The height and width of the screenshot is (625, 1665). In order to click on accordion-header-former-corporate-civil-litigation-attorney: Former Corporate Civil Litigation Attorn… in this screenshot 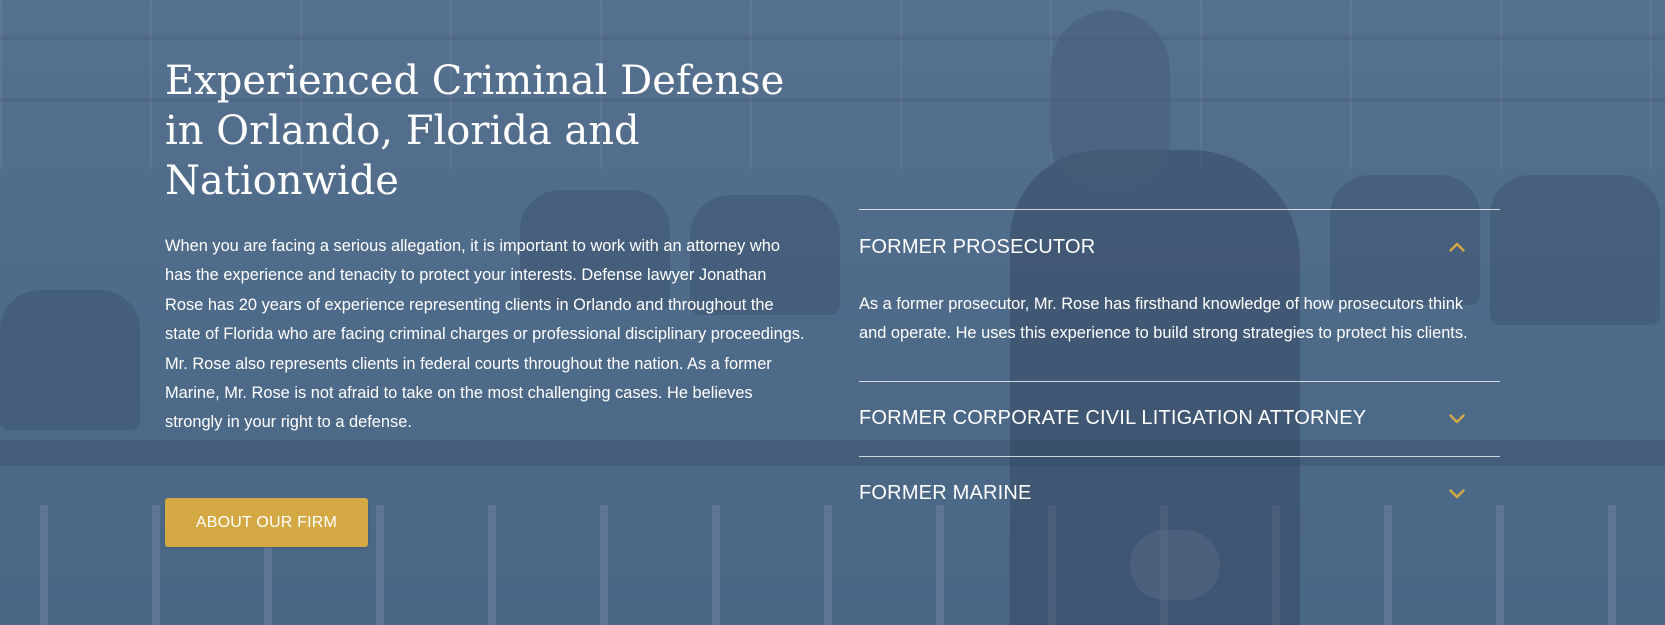, I will do `click(1179, 419)`.